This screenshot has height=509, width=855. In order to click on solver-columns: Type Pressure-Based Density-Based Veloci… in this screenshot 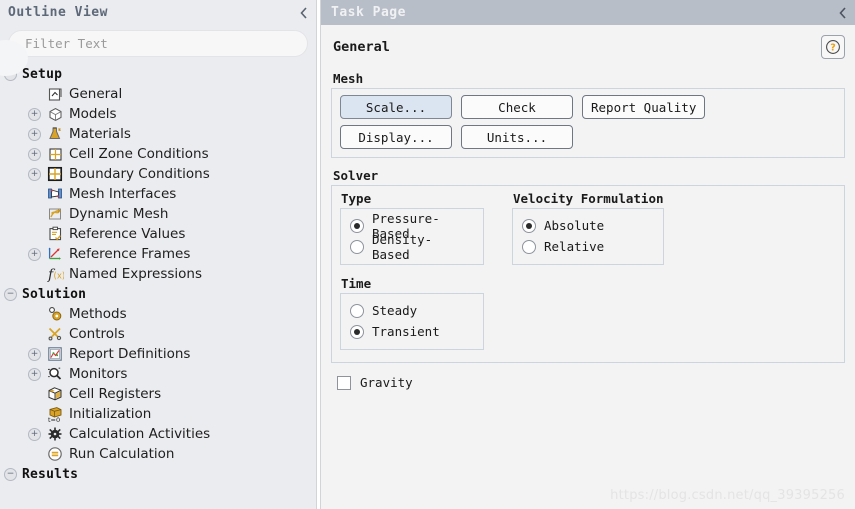, I will do `click(588, 228)`.